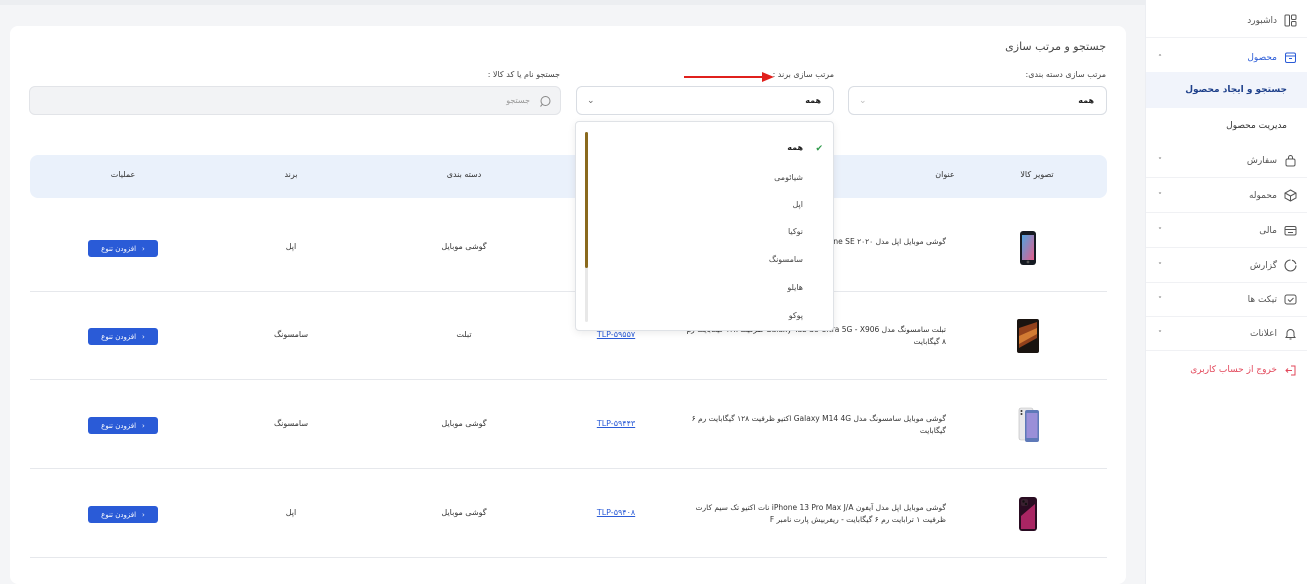 Image resolution: width=1307 pixels, height=584 pixels. I want to click on bag-icon, so click(1290, 161).